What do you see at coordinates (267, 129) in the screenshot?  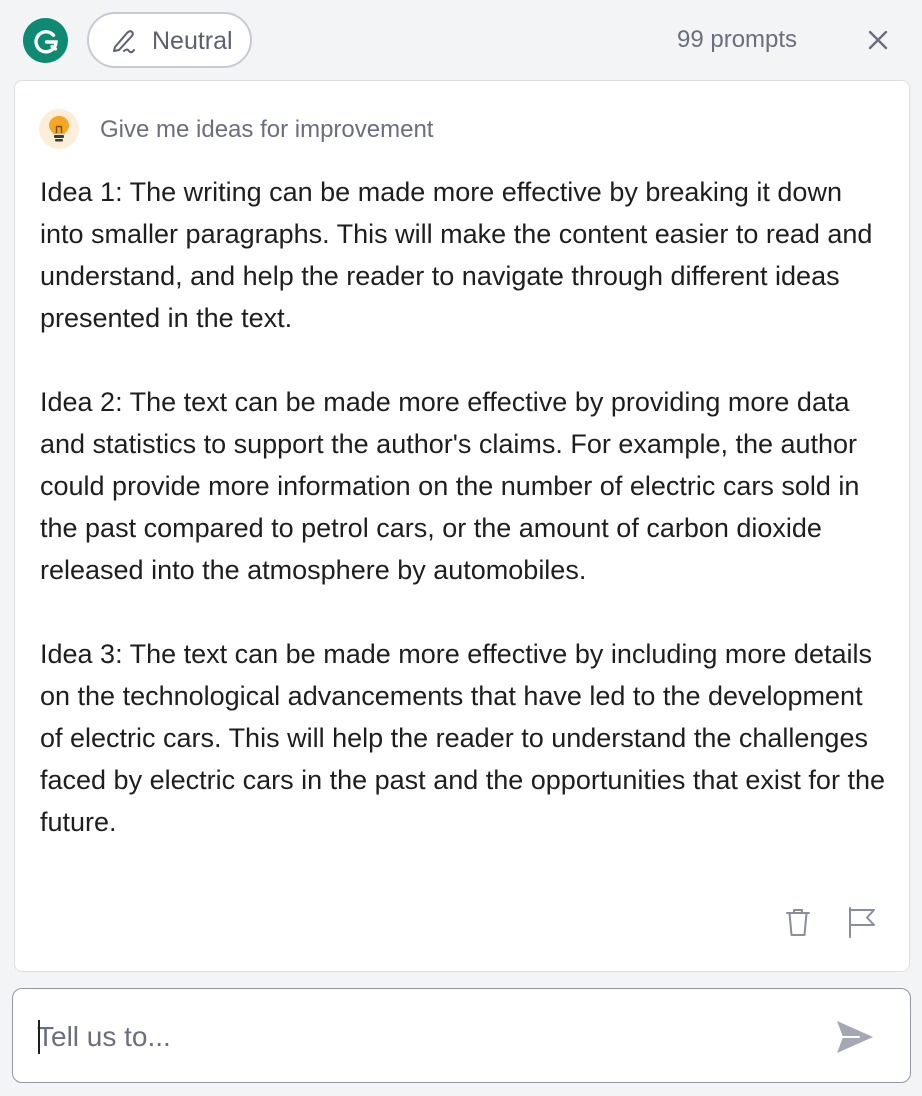 I see `prompt-text: Give me ideas for improvement` at bounding box center [267, 129].